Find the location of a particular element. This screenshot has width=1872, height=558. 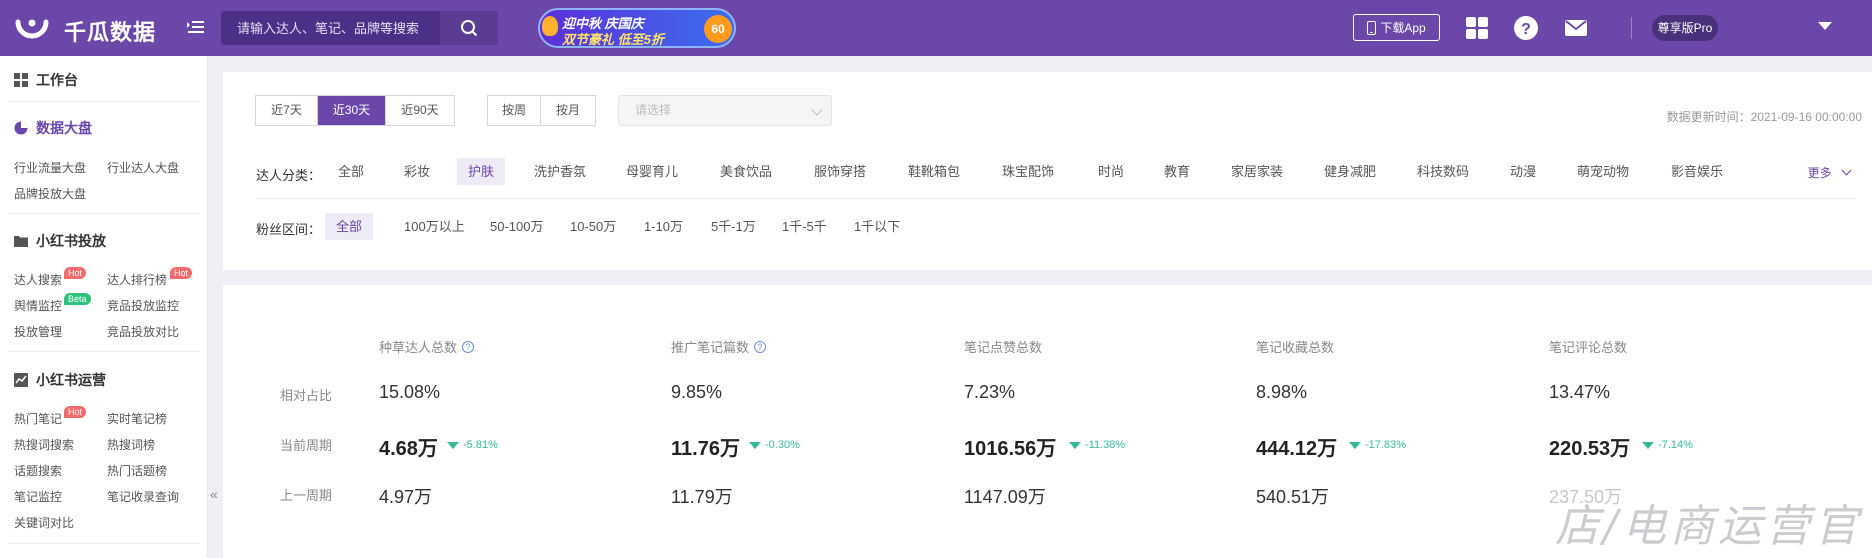

row-label-previous: 上一周期 is located at coordinates (306, 495).